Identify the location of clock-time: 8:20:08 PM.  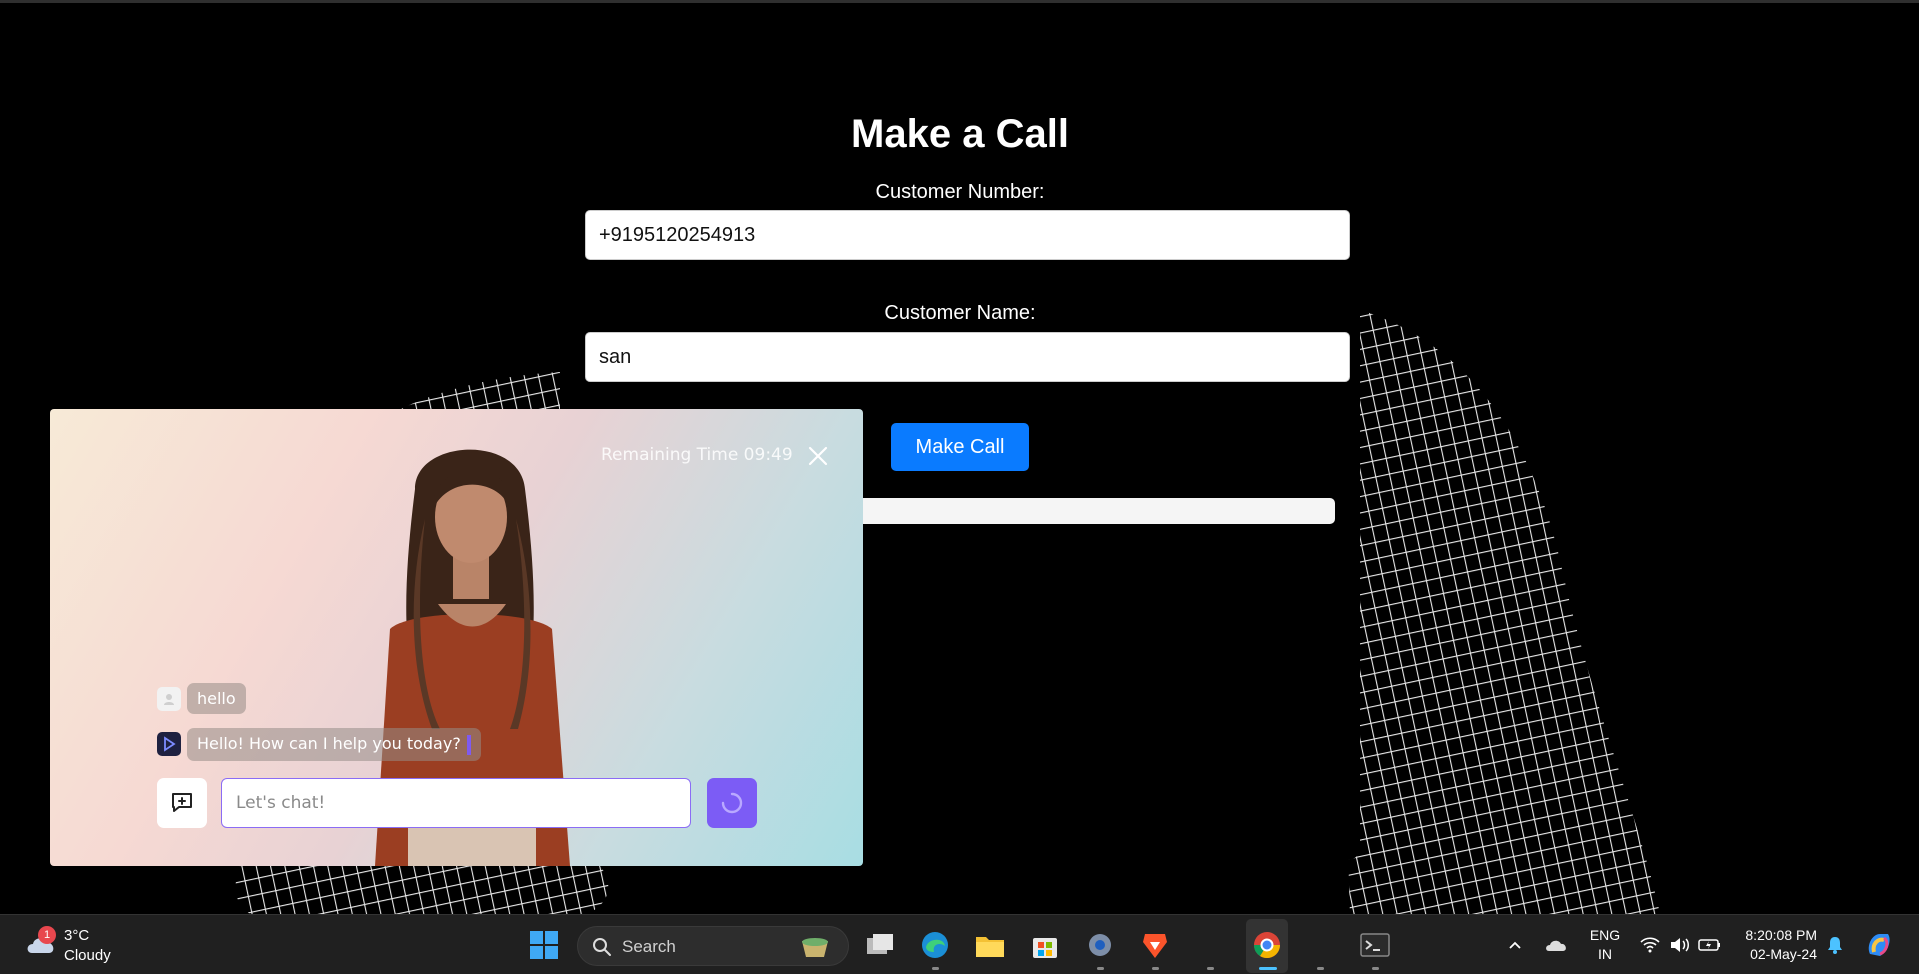
(1781, 935).